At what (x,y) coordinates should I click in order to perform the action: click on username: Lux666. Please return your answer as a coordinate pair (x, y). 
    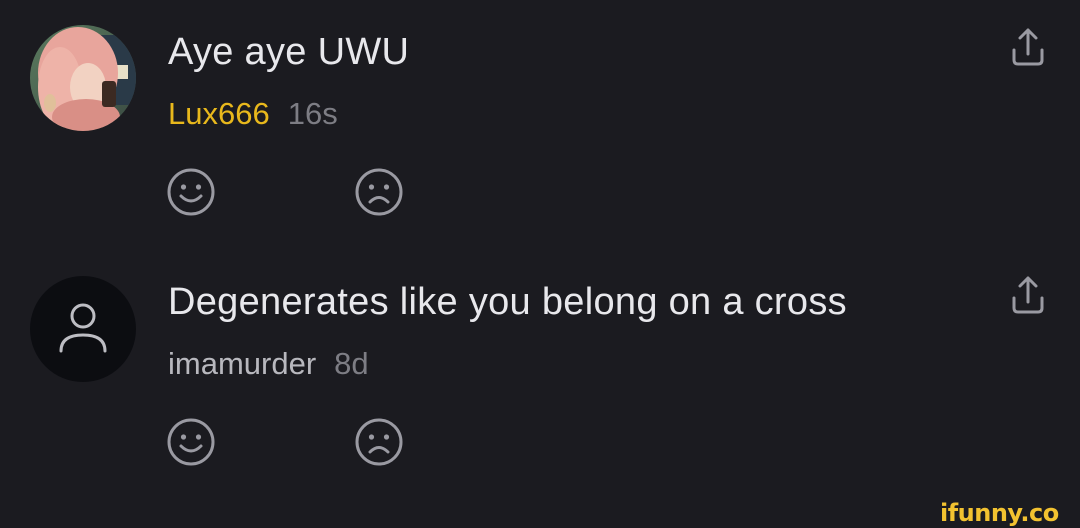
    Looking at the image, I should click on (219, 113).